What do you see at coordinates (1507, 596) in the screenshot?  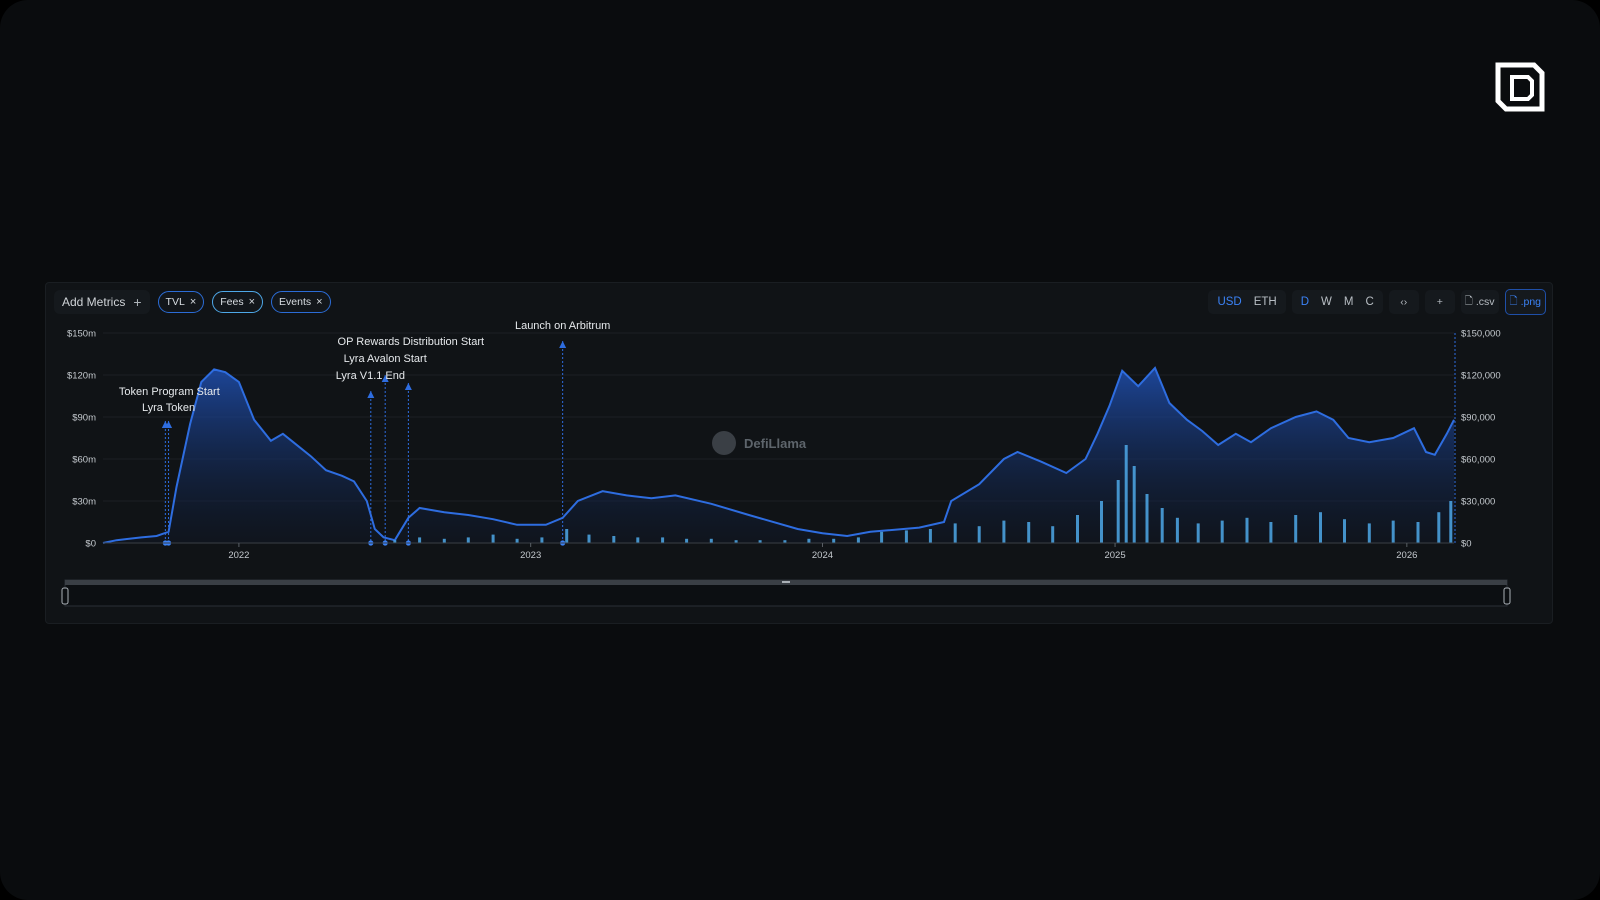 I see `slider-right-handle` at bounding box center [1507, 596].